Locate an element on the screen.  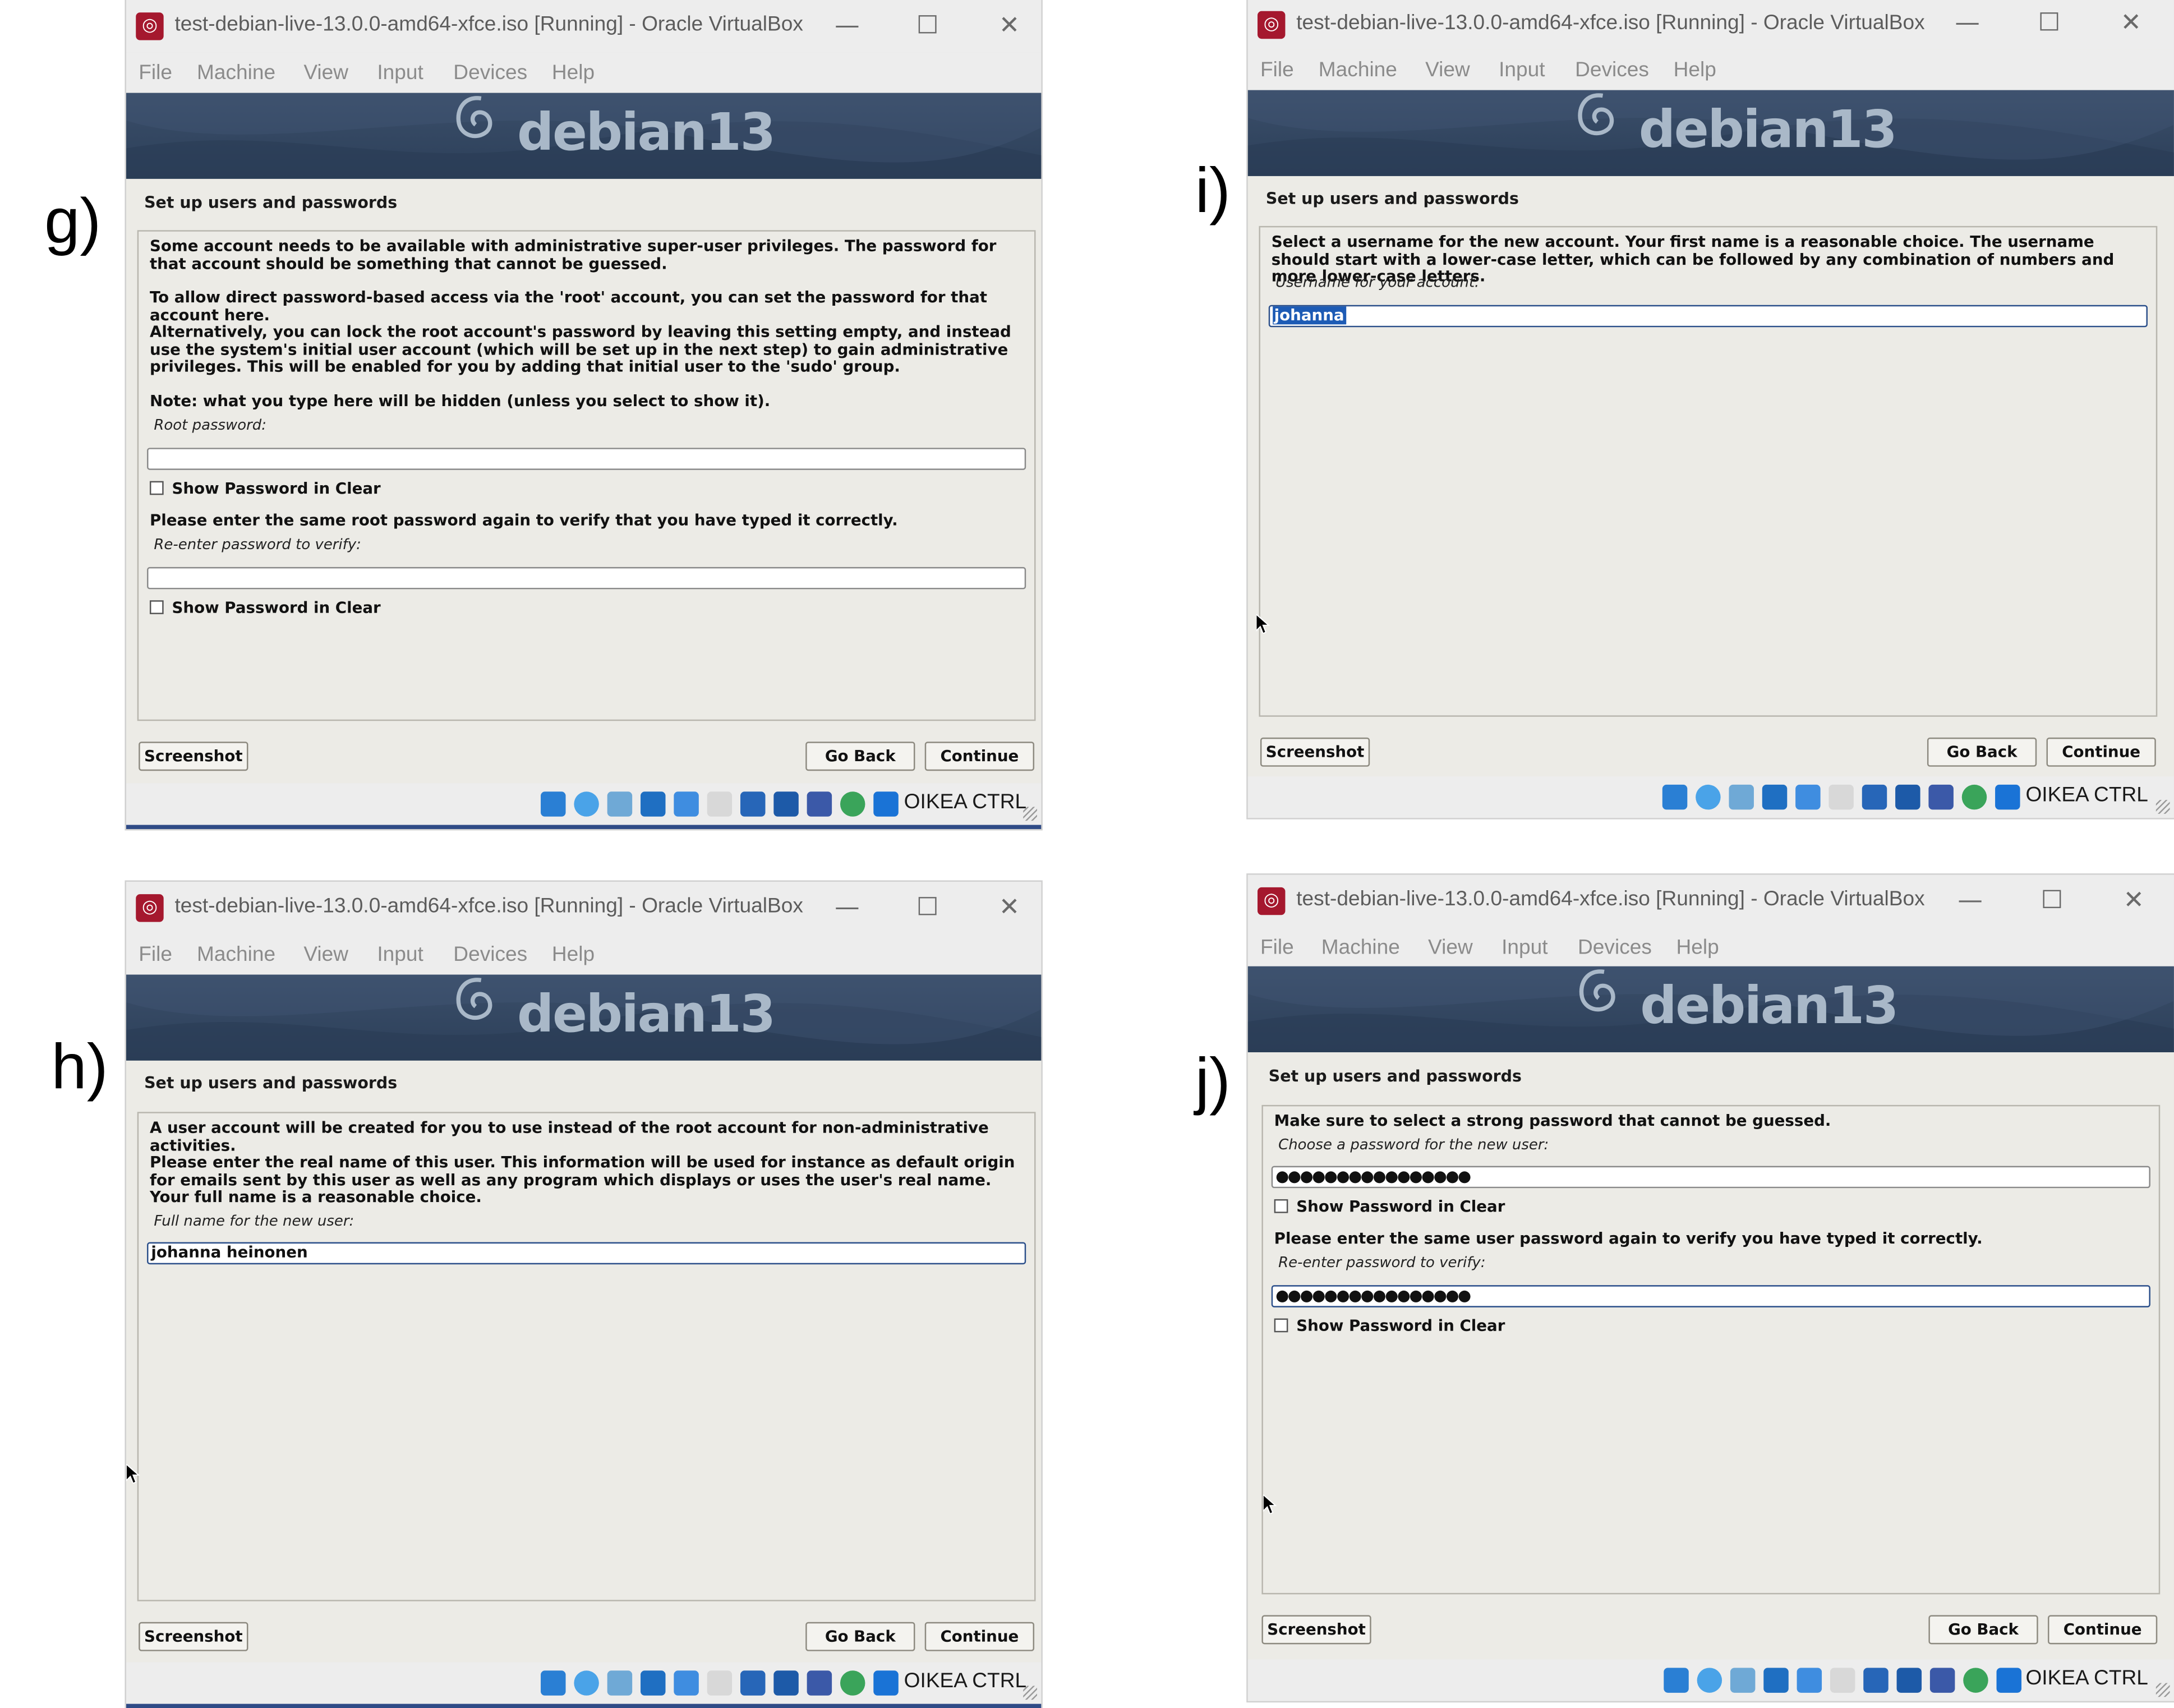
full-name-field: johanna heinonen is located at coordinates (586, 1254).